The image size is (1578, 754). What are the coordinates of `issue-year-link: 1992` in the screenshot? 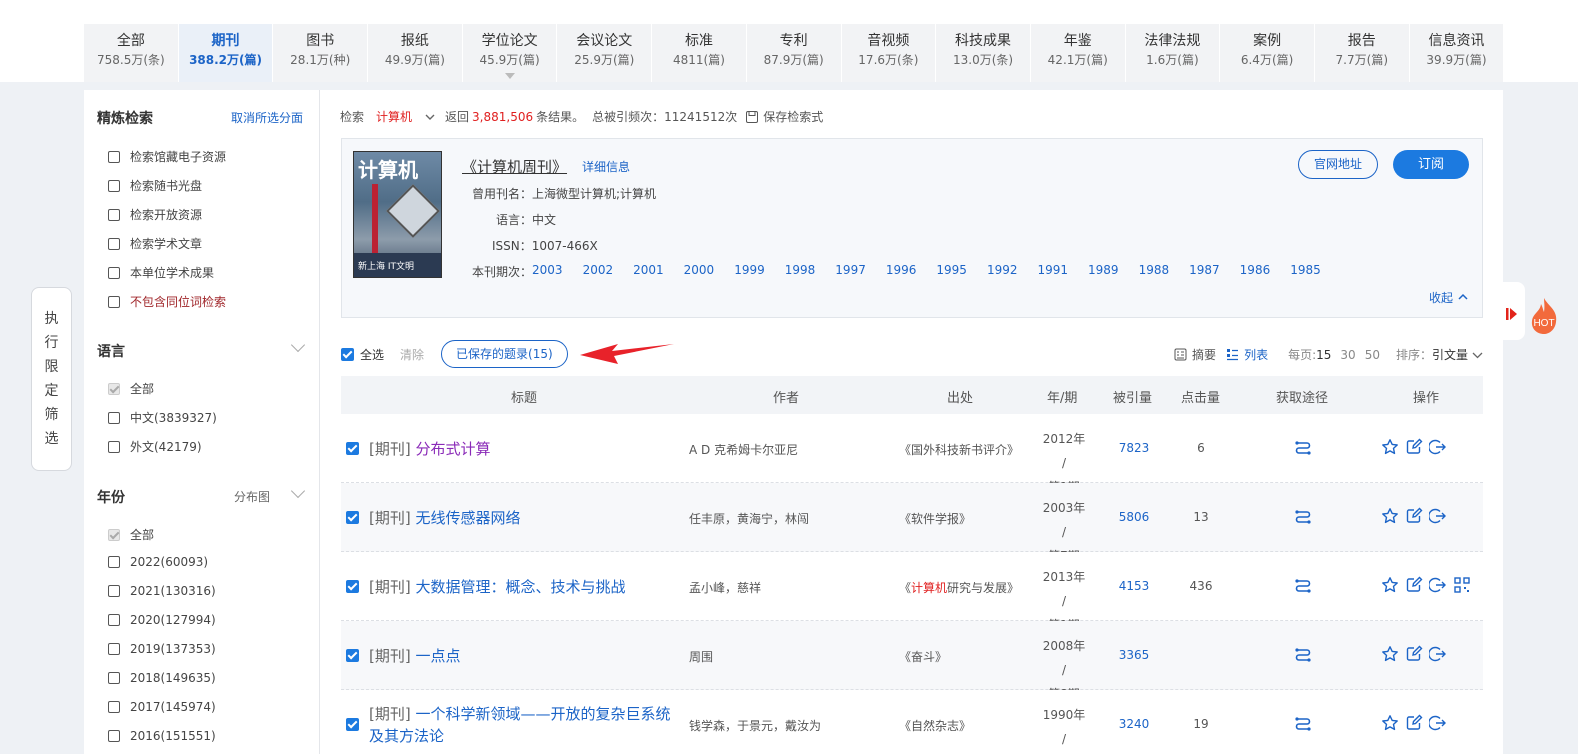 It's located at (1002, 271).